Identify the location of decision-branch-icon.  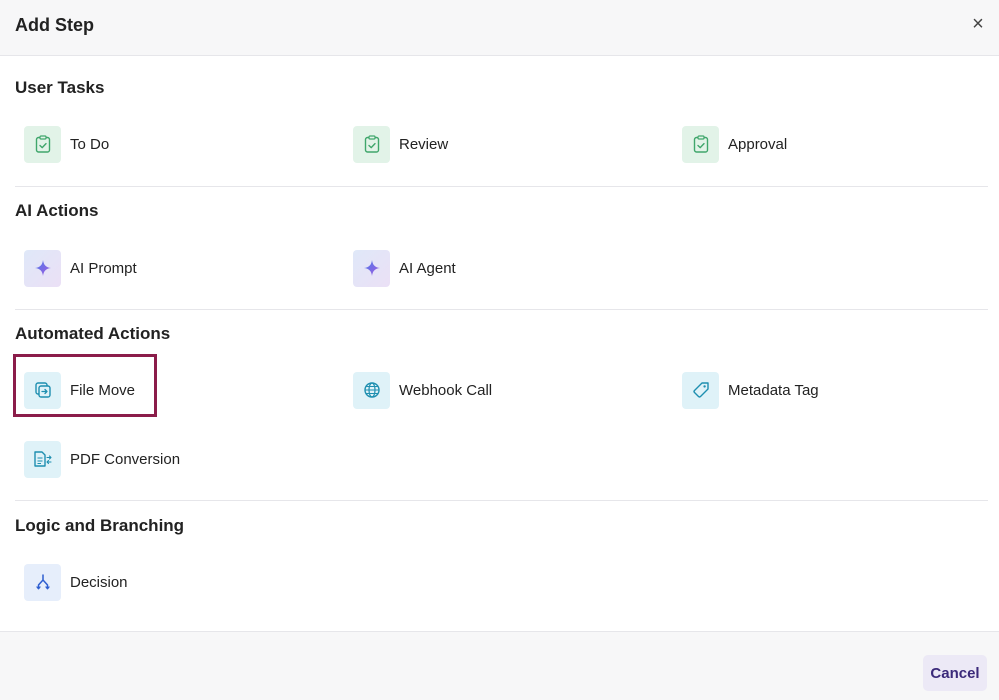
(42, 582).